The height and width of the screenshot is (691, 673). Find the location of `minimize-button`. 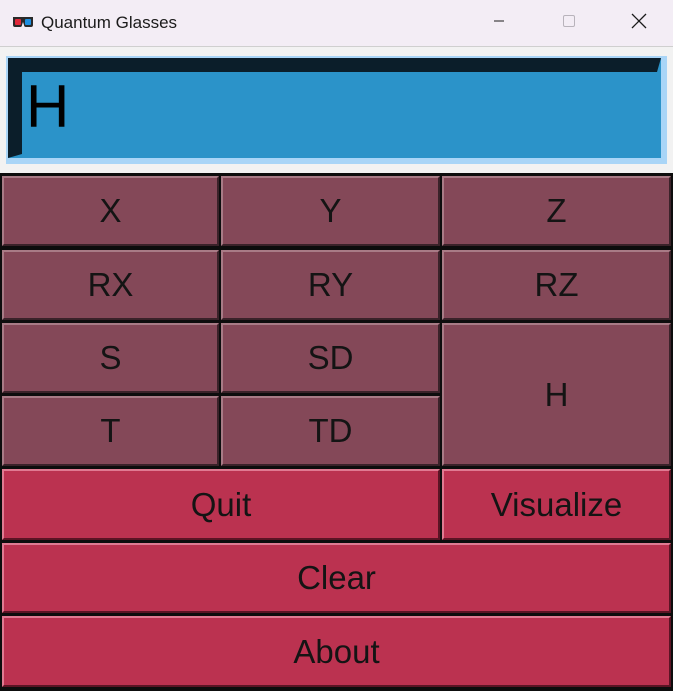

minimize-button is located at coordinates (499, 23).